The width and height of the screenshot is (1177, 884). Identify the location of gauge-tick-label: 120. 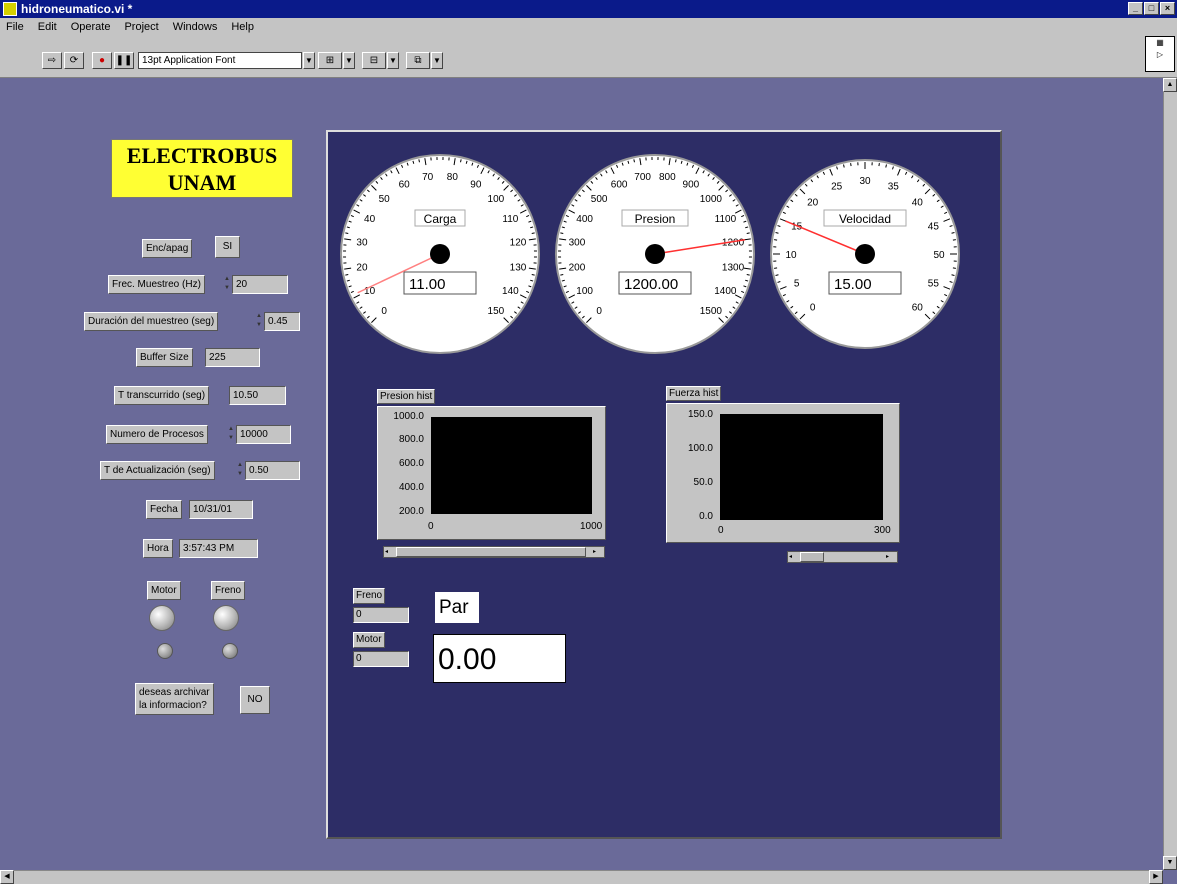
(518, 243).